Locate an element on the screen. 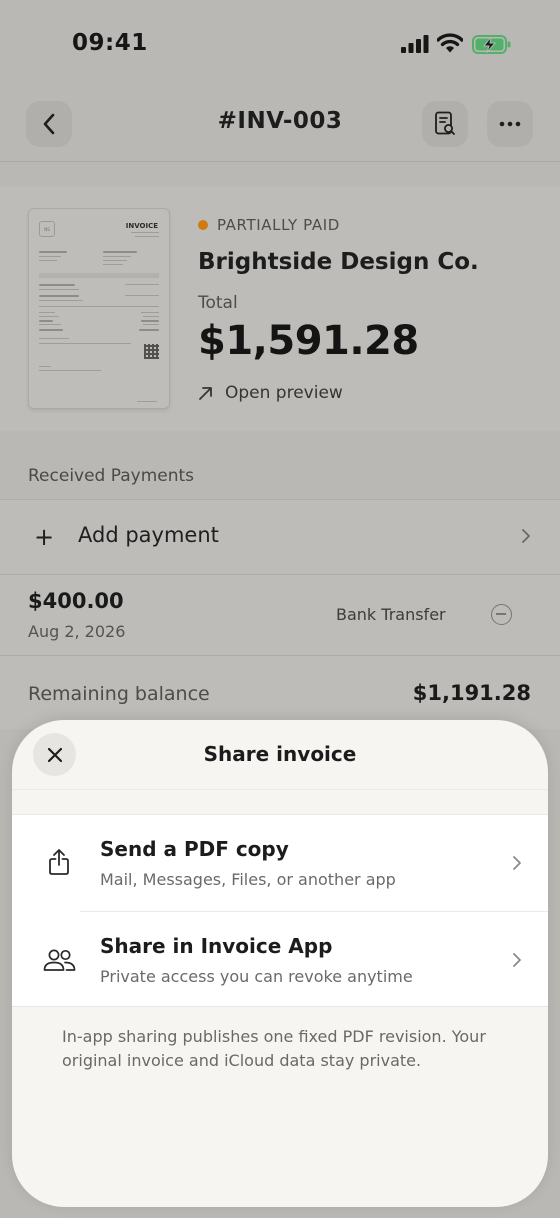 This screenshot has height=1218, width=560. remaining-balance-amount: $1,191.28 is located at coordinates (471, 693).